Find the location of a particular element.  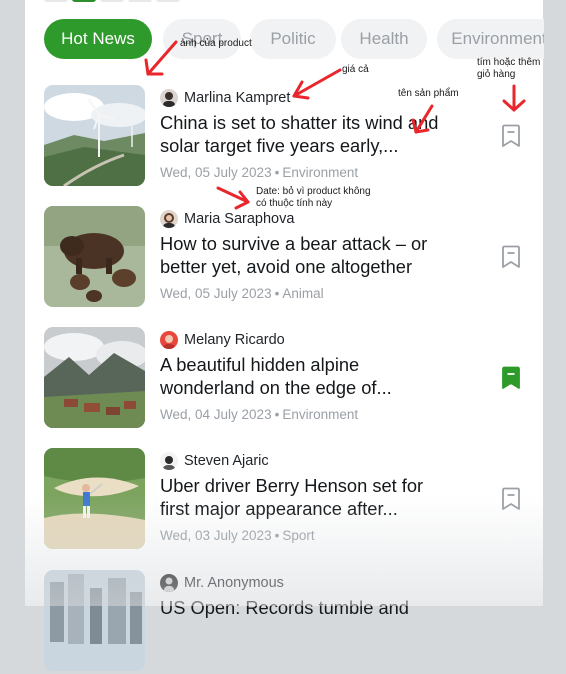

tab-politic: Politic is located at coordinates (293, 39).